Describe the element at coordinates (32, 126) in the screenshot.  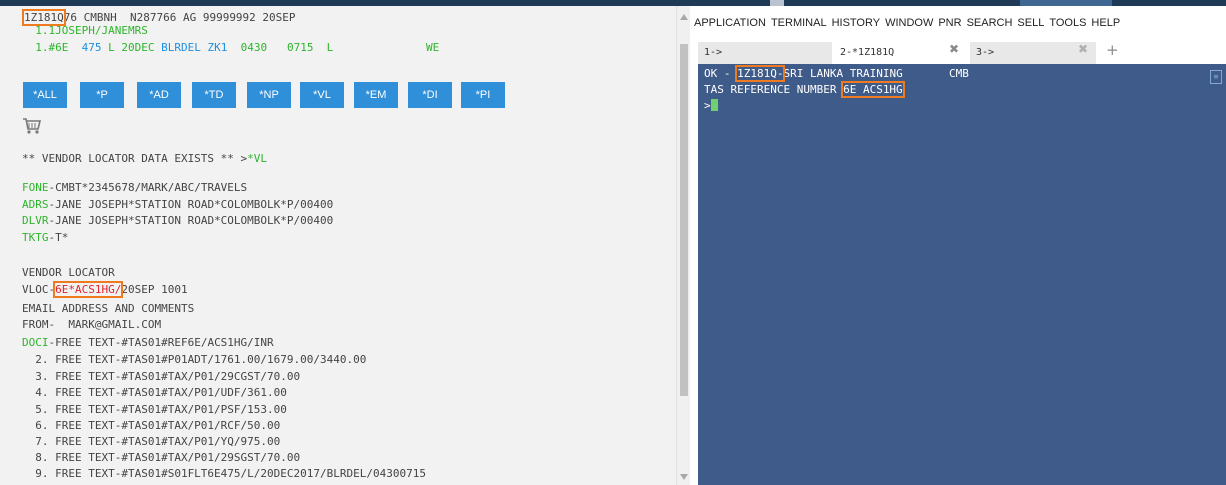
I see `shopping-cart-icon` at that location.